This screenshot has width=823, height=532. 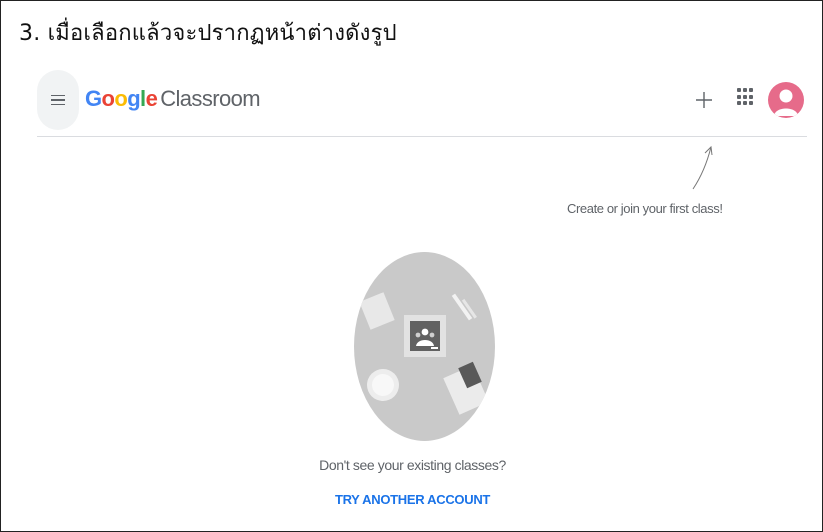 I want to click on hamburger-menu-icon, so click(x=58, y=100).